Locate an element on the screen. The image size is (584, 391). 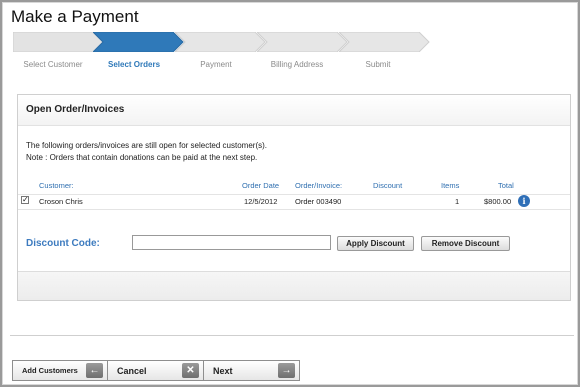
column-total: Total is located at coordinates (506, 185).